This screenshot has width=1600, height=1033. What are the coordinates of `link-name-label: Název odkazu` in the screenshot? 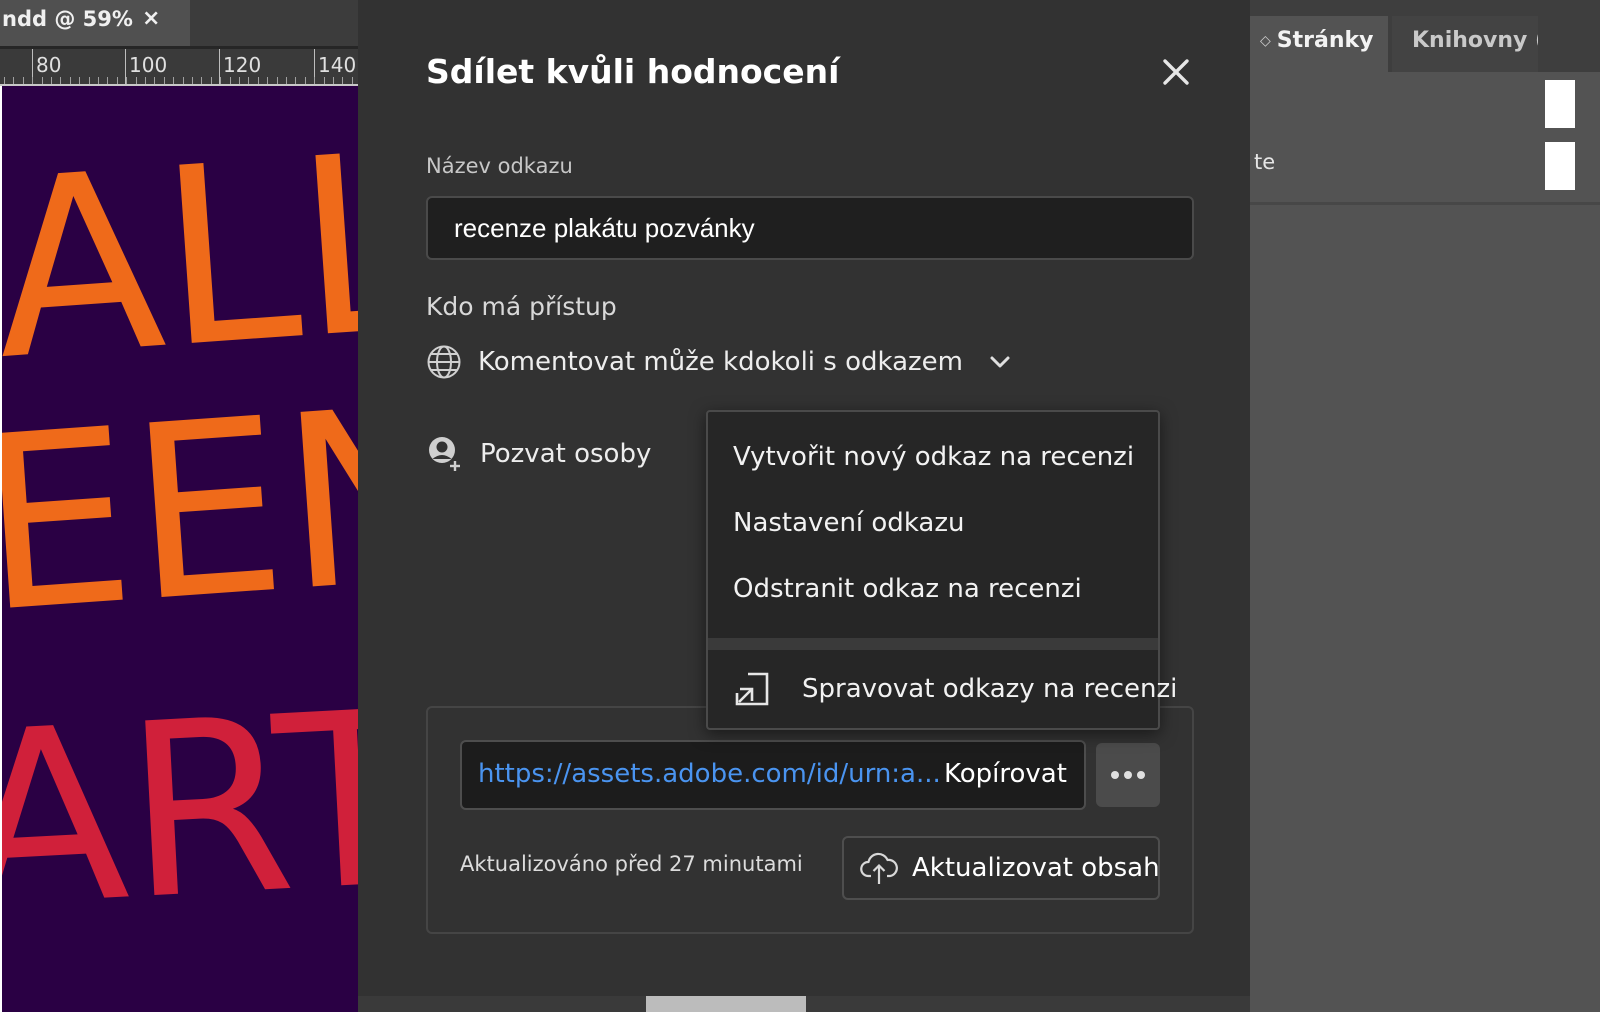 It's located at (499, 166).